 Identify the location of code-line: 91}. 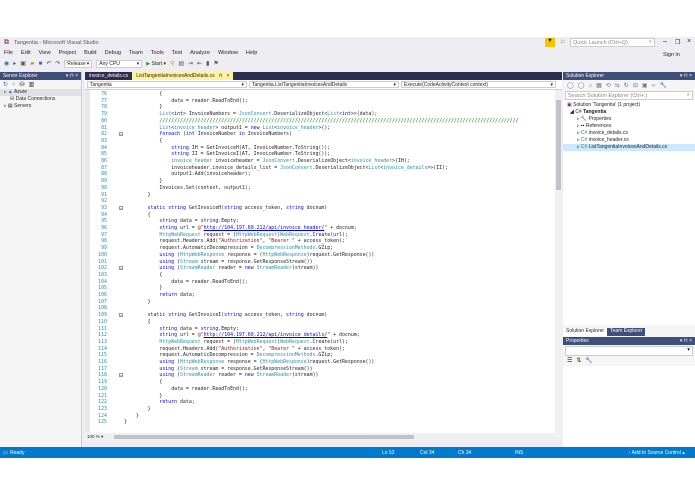
(320, 195).